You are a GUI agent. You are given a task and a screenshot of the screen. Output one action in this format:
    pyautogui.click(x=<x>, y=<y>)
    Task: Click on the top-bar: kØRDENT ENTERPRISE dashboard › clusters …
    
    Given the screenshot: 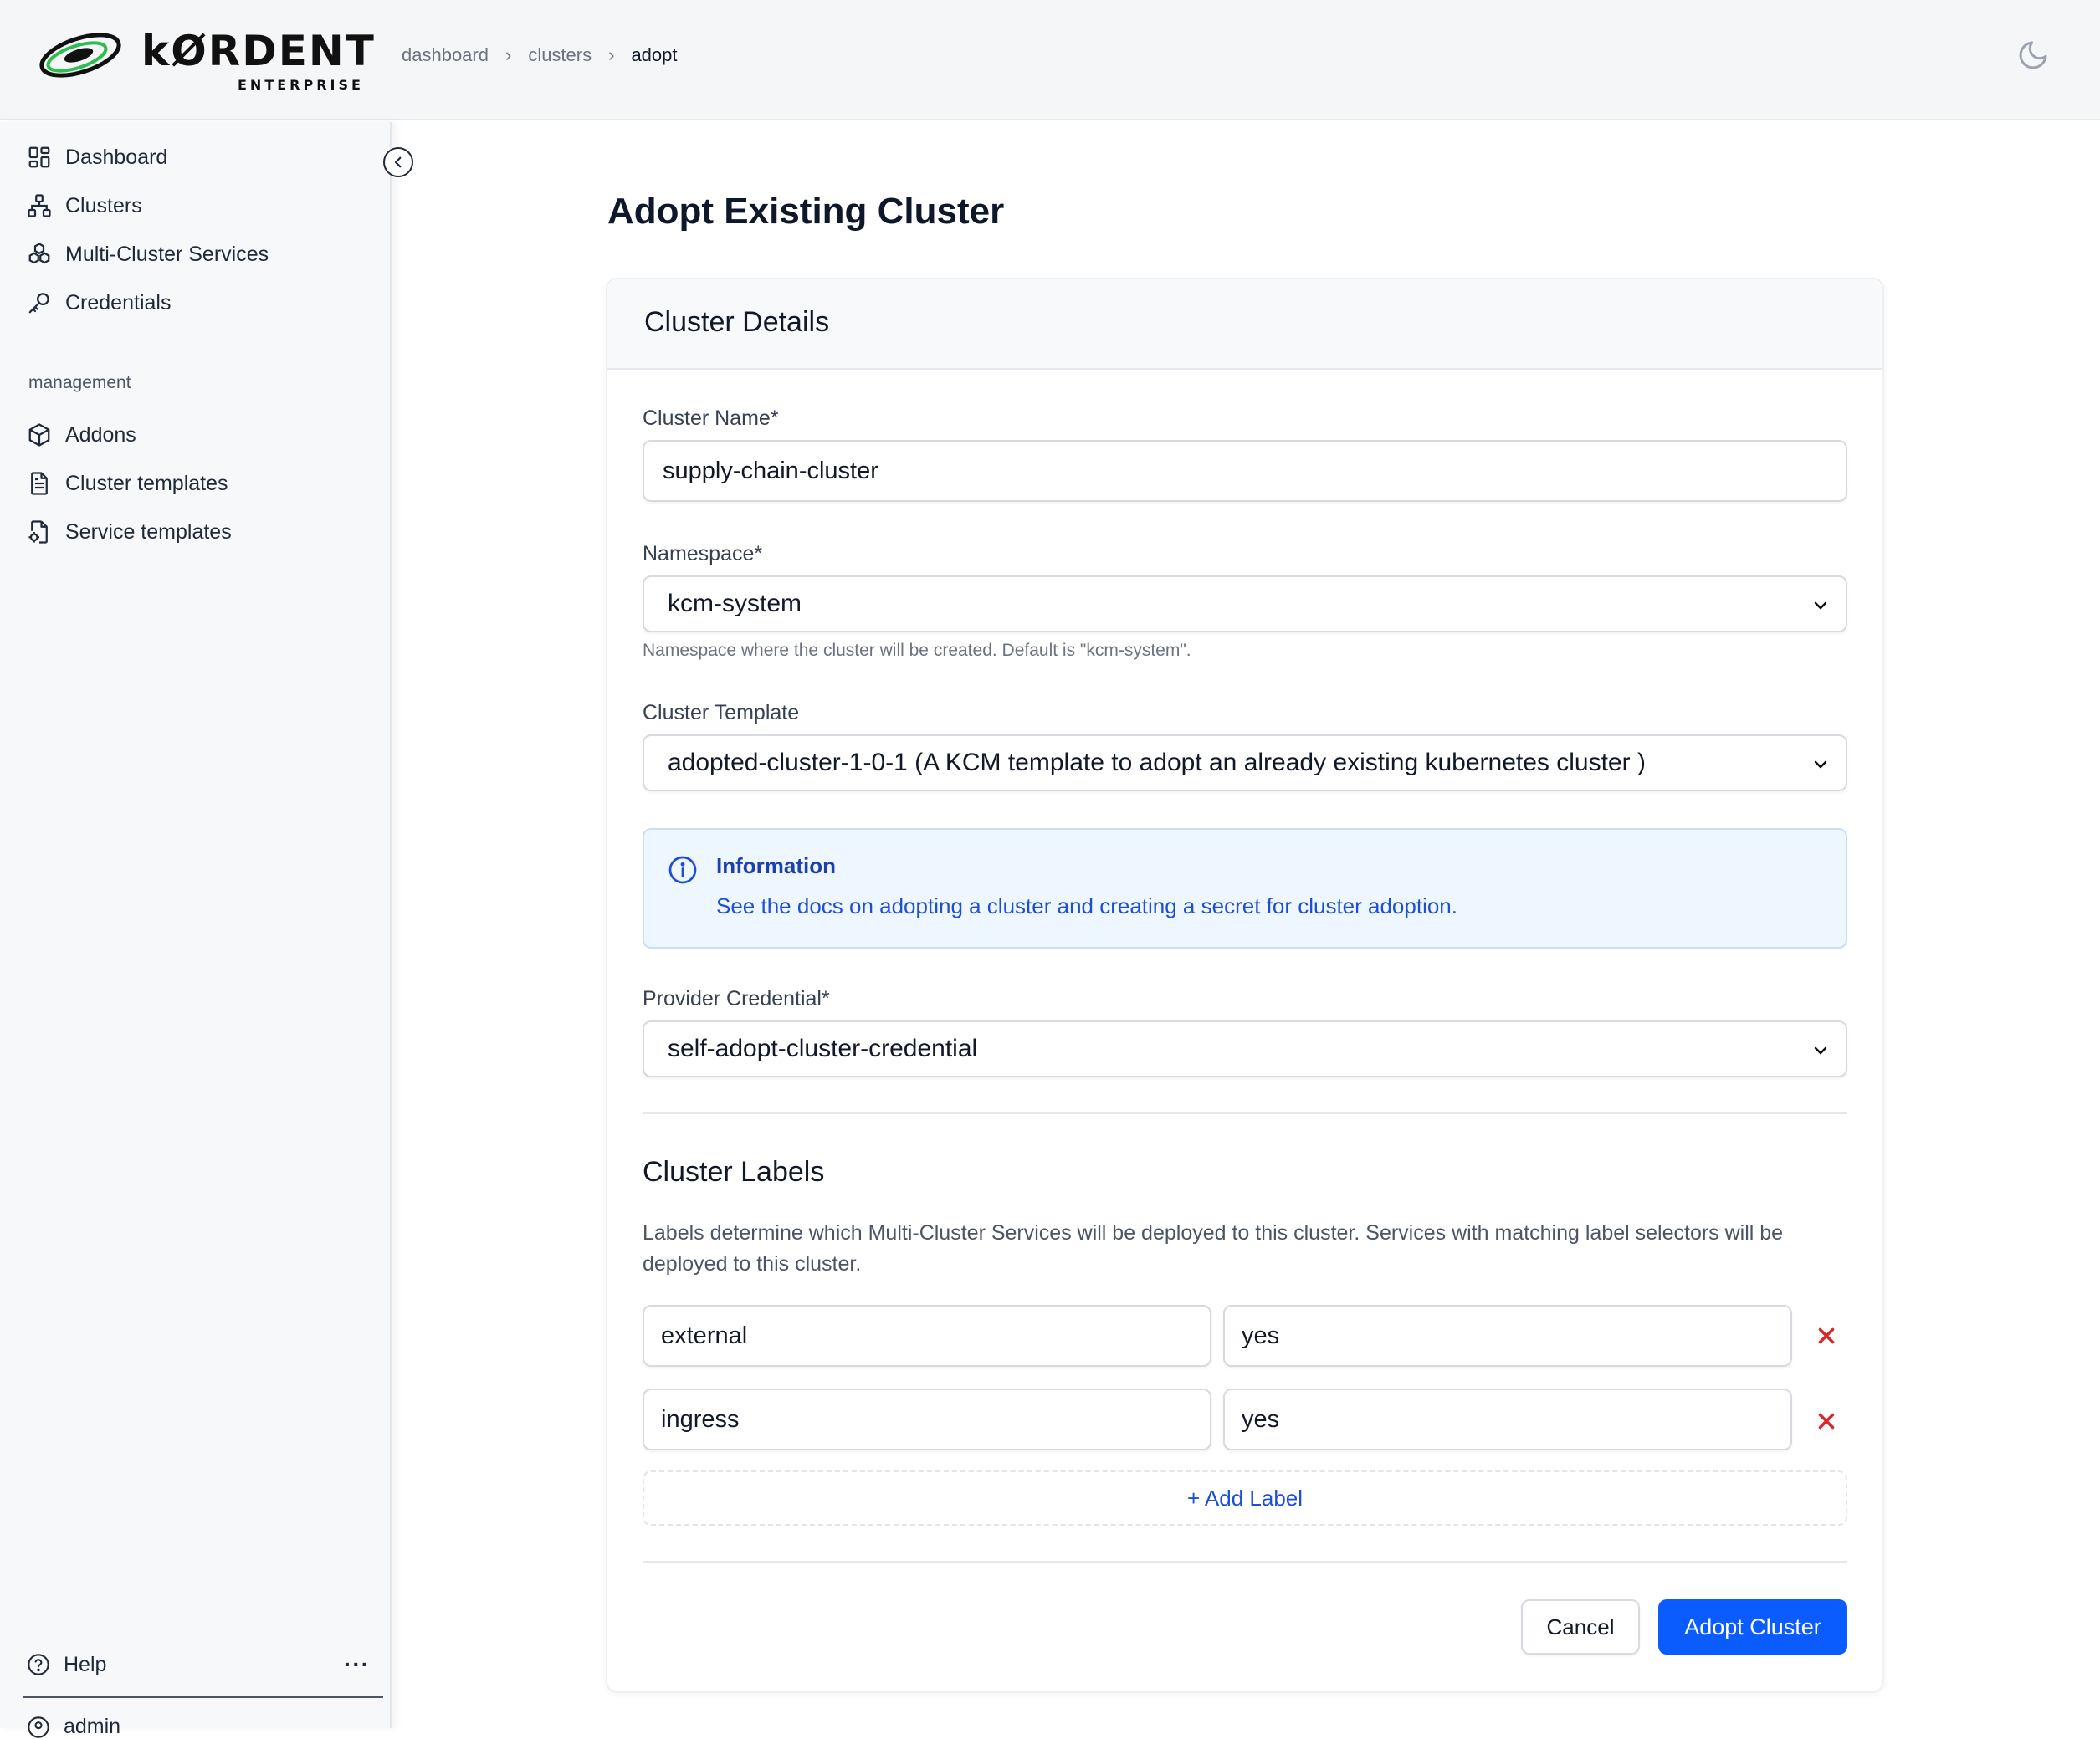 What is the action you would take?
    pyautogui.click(x=1050, y=60)
    